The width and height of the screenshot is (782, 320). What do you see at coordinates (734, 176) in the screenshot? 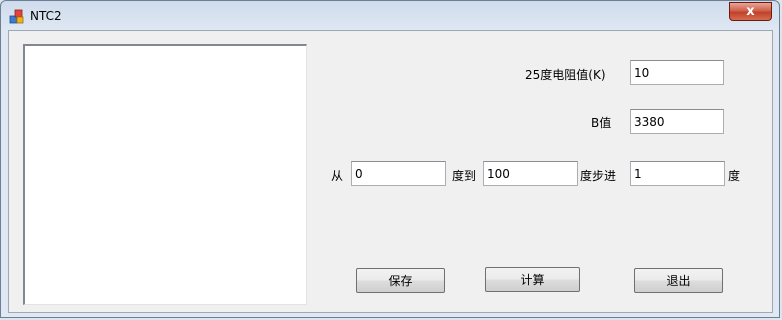
I see `unit-label: 度` at bounding box center [734, 176].